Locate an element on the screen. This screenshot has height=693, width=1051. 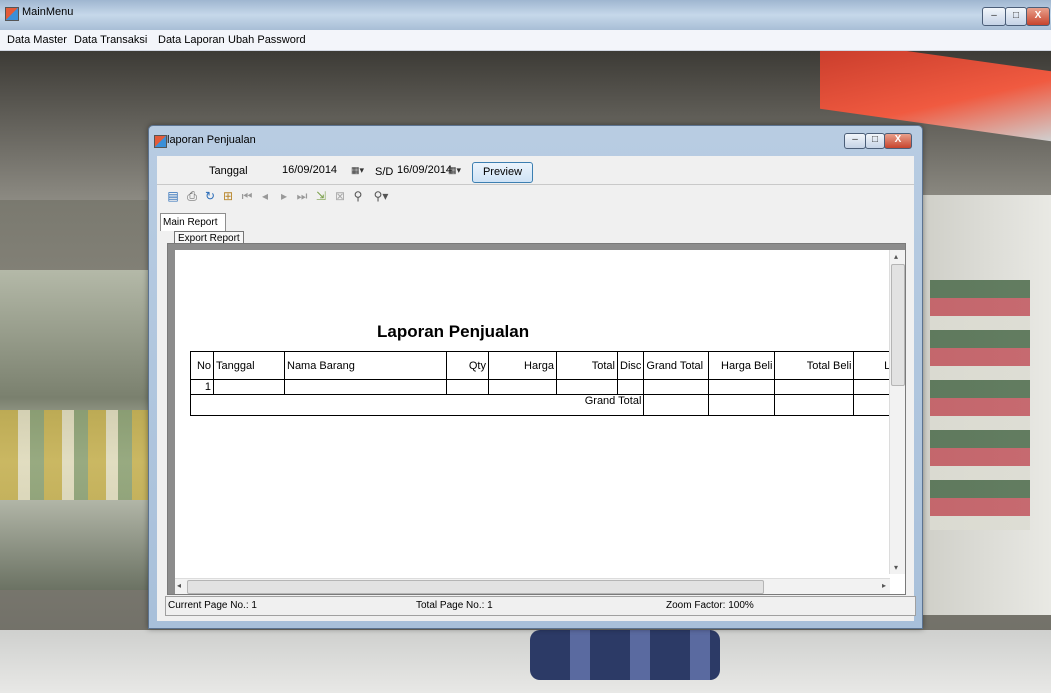
grand-total-row: Grand Total is located at coordinates (544, 405).